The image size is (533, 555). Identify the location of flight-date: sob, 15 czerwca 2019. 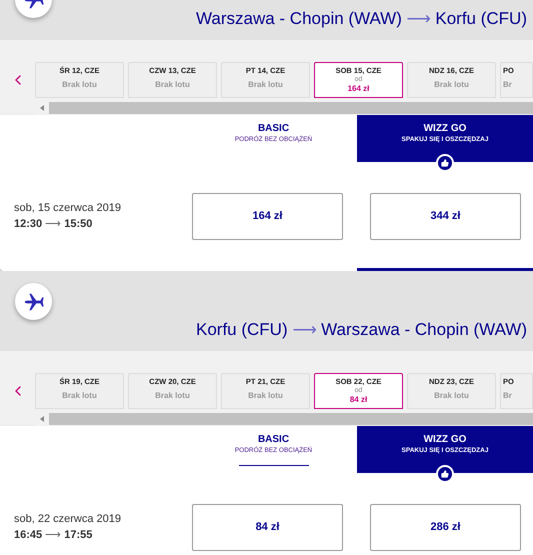
(68, 208).